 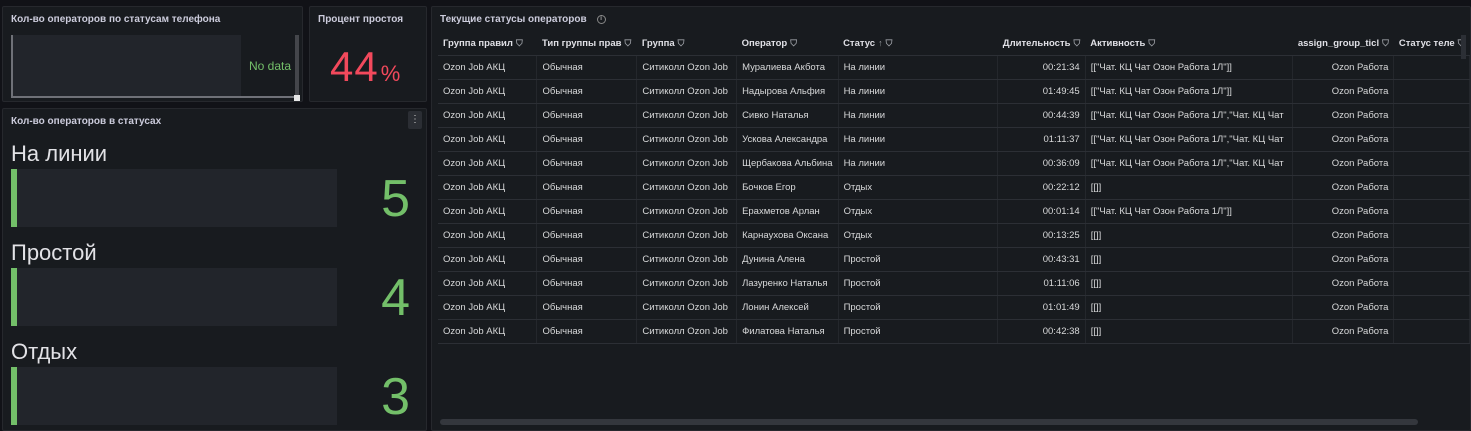 I want to click on column-header-1: Тип группы прав ⛉, so click(x=586, y=44).